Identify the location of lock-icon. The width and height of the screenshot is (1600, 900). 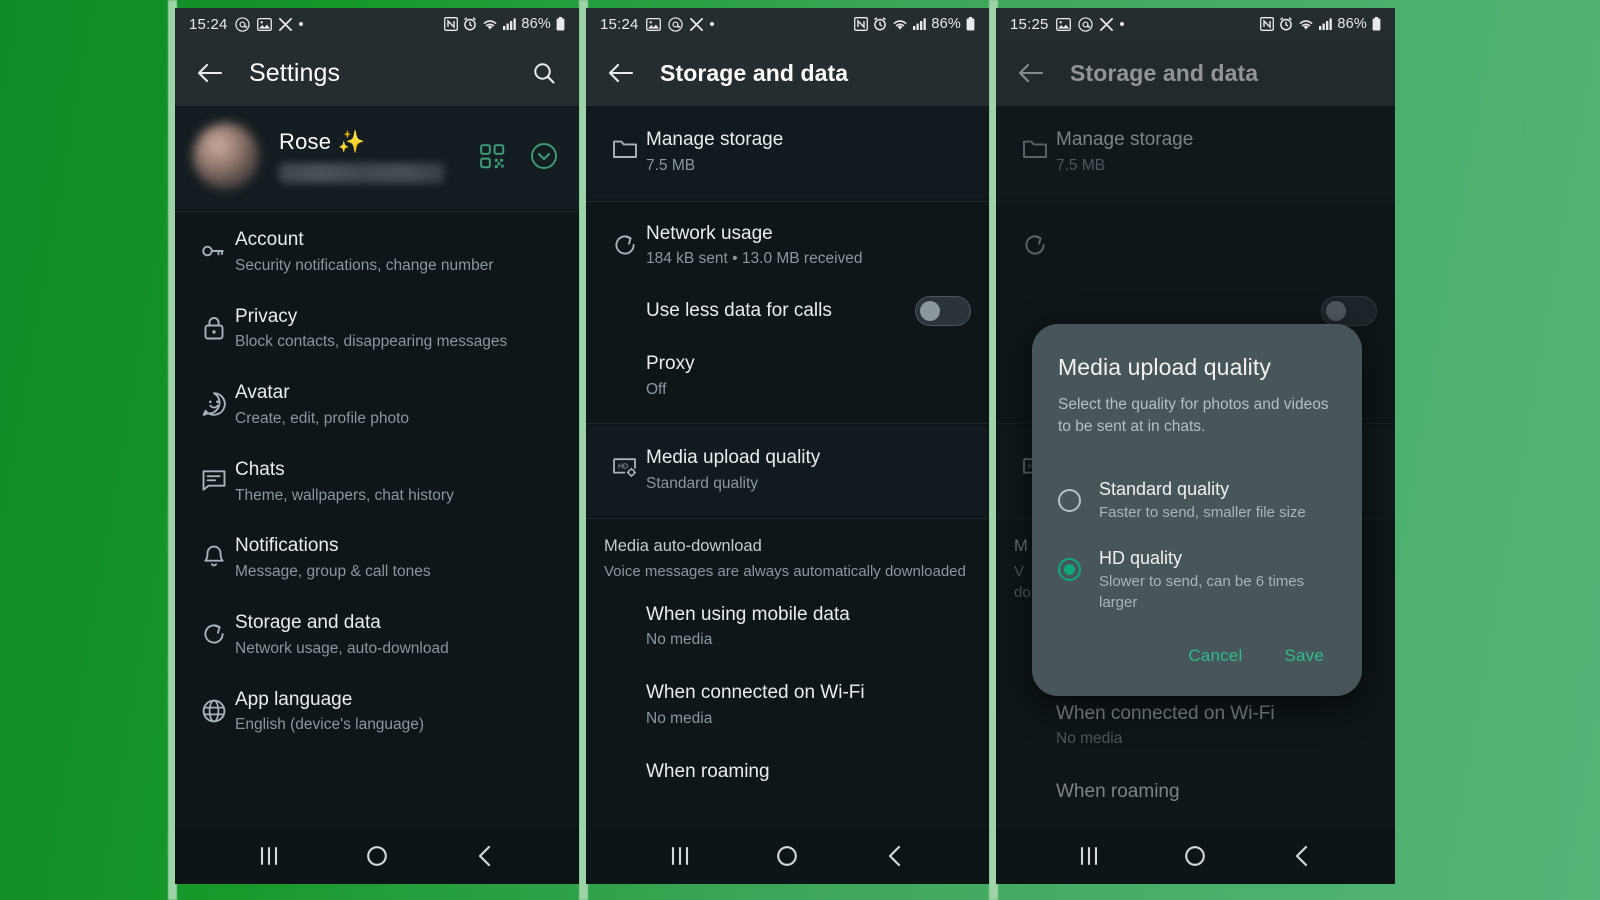
(214, 323).